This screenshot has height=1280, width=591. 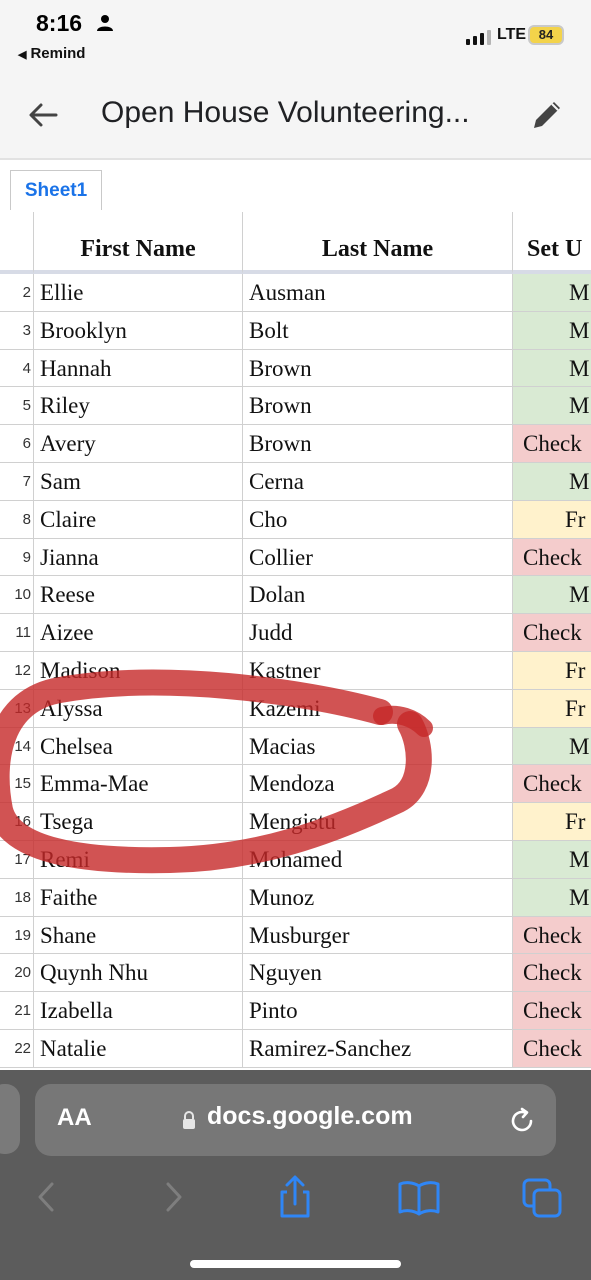 I want to click on edit-pencil-icon, so click(x=547, y=115).